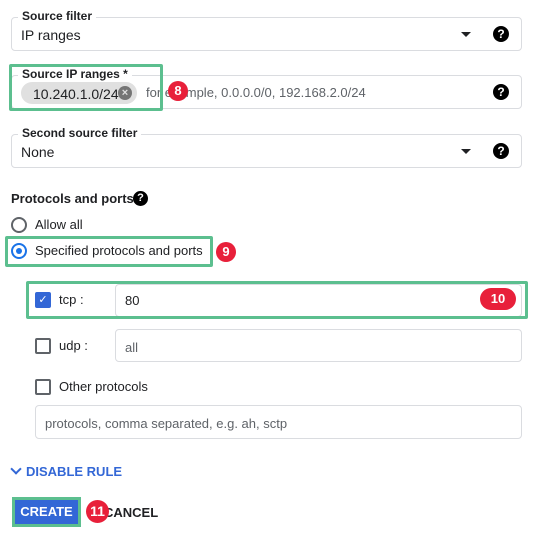 This screenshot has height=541, width=534. What do you see at coordinates (103, 386) in the screenshot?
I see `other-protocols-label: Other protocols` at bounding box center [103, 386].